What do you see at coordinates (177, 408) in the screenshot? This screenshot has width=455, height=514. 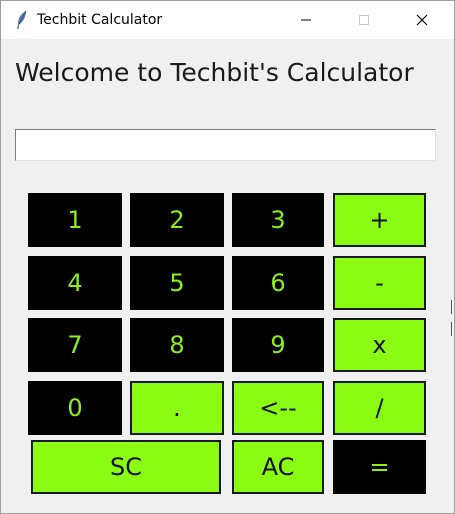 I see `key-decimal: .` at bounding box center [177, 408].